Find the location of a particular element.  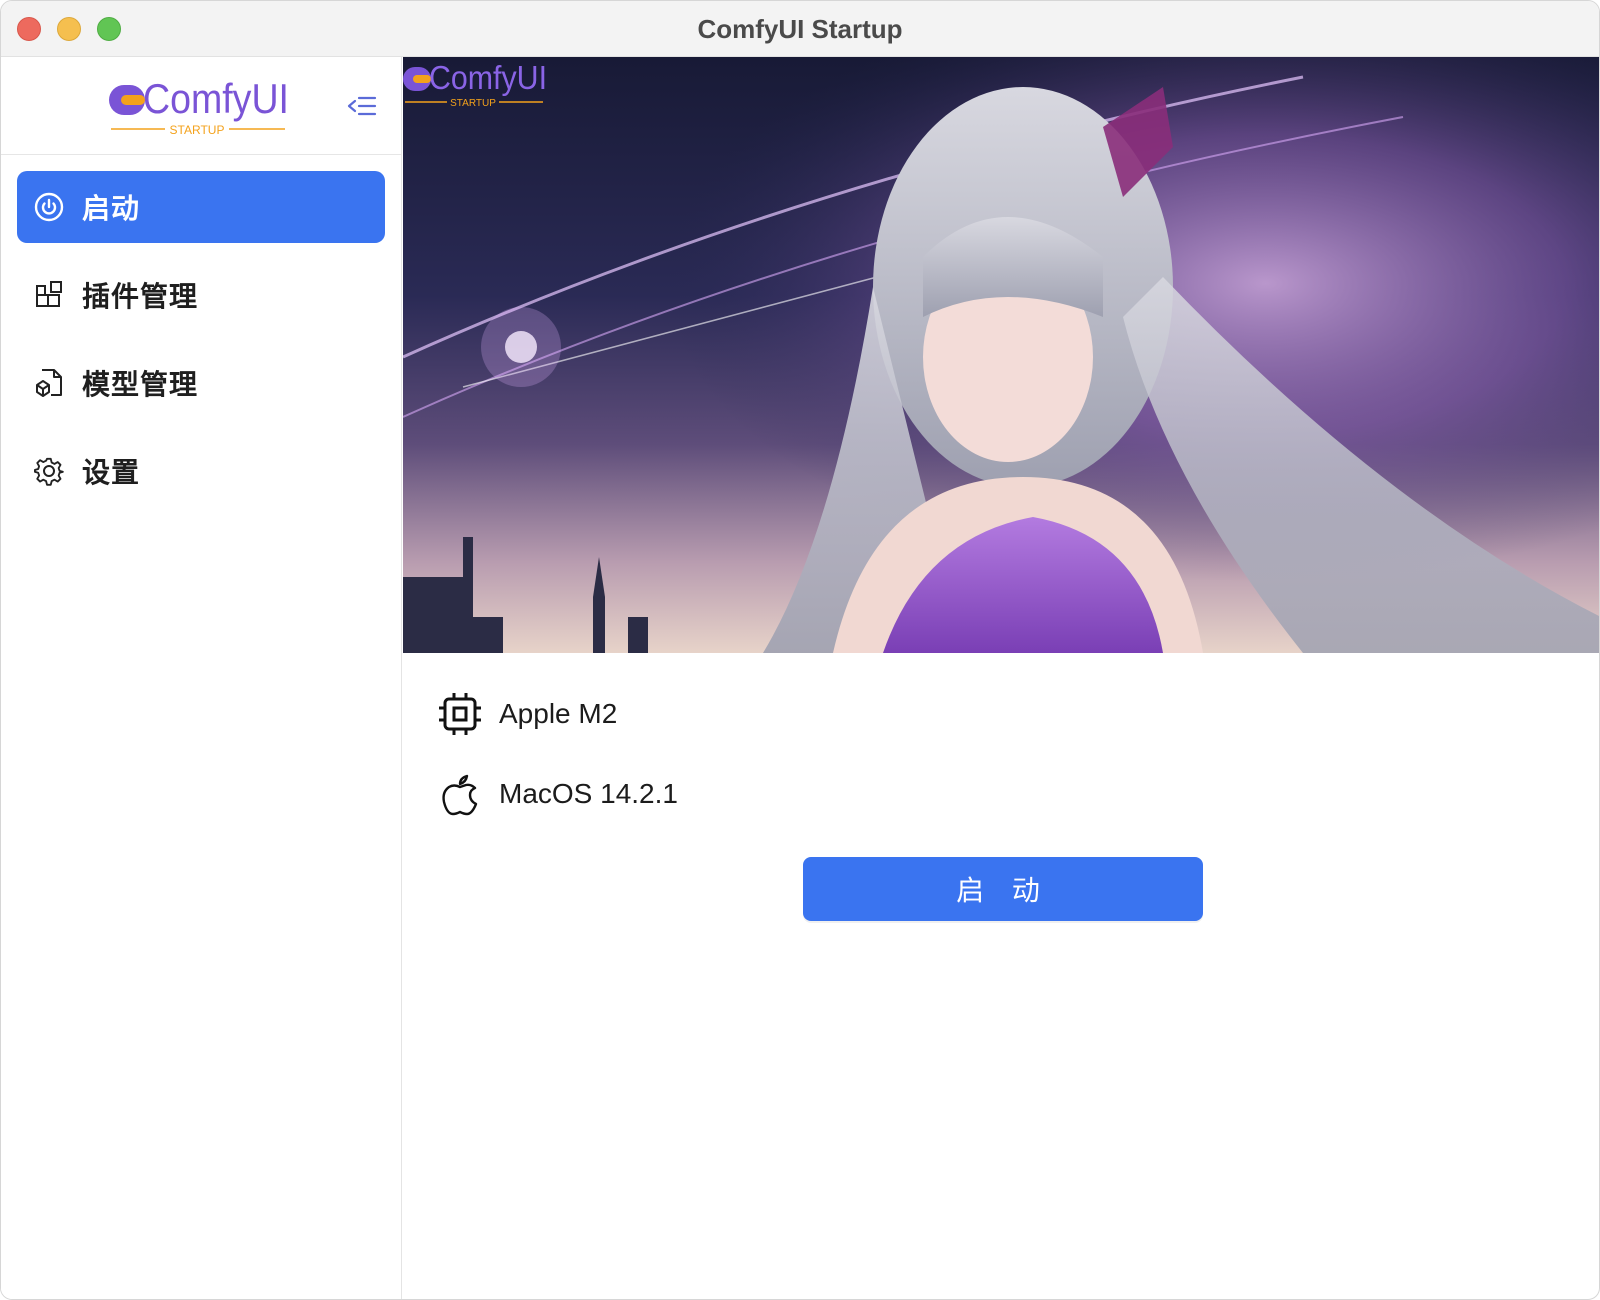

sidebar-nav: 启动 插件管理 模型管理 设置 is located at coordinates (201, 347).